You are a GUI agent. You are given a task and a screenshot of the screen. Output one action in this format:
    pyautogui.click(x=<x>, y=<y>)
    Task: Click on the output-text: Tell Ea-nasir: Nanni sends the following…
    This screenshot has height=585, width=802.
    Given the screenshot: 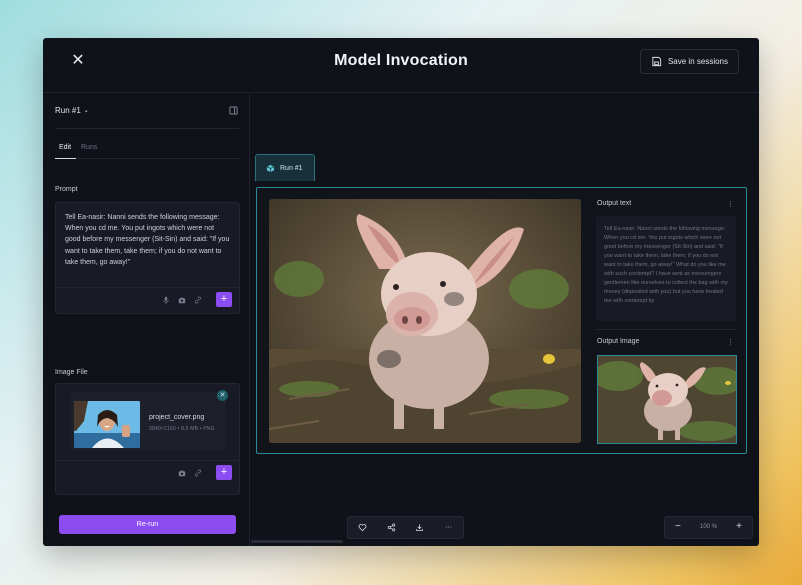 What is the action you would take?
    pyautogui.click(x=666, y=265)
    